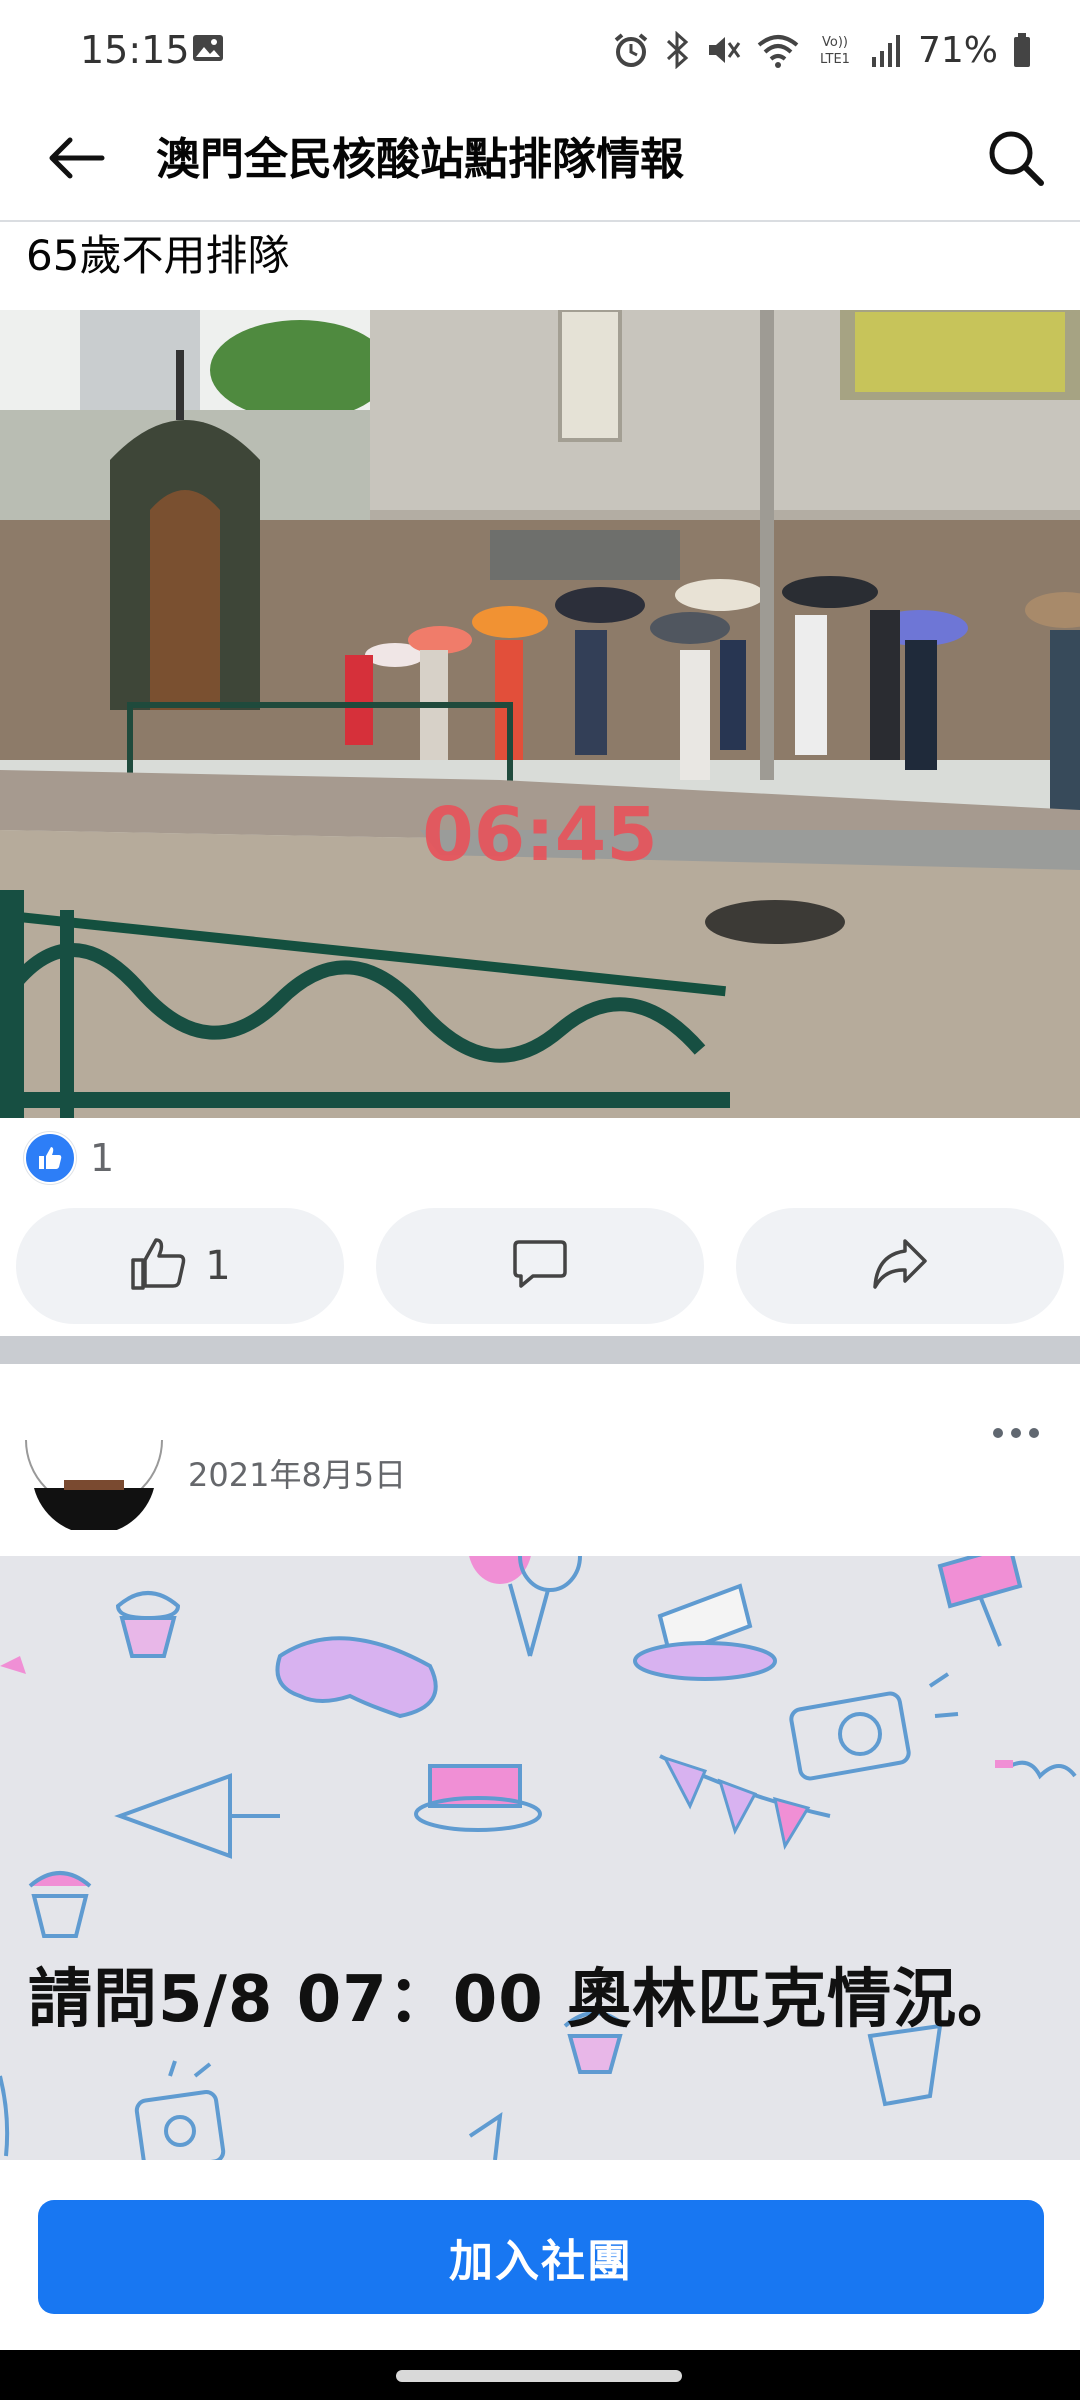 This screenshot has width=1080, height=2400. Describe the element at coordinates (158, 255) in the screenshot. I see `post-text: 65歲不用排隊` at that location.